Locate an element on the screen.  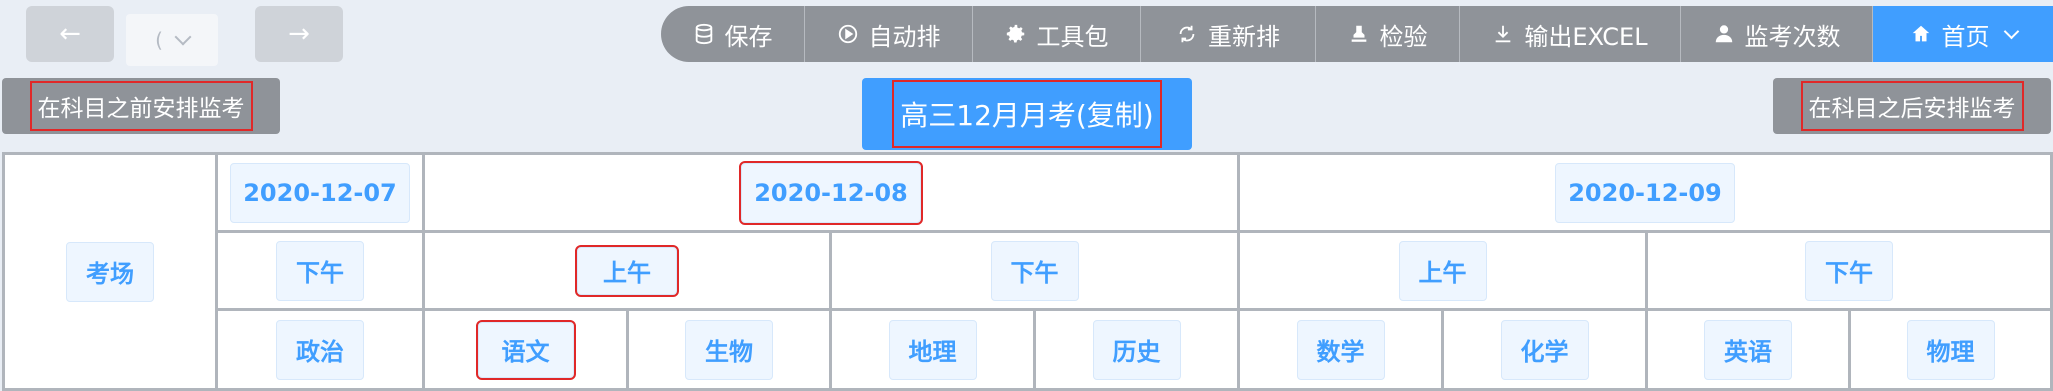
subject-tag: 历史 is located at coordinates (1136, 349).